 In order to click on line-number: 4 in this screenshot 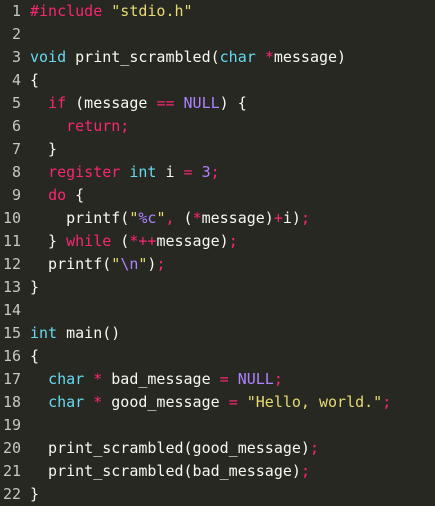, I will do `click(16, 80)`.